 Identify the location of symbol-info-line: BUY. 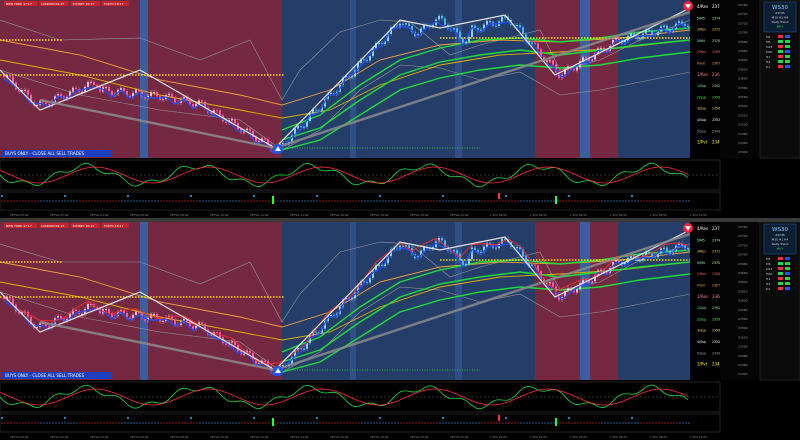
(780, 27).